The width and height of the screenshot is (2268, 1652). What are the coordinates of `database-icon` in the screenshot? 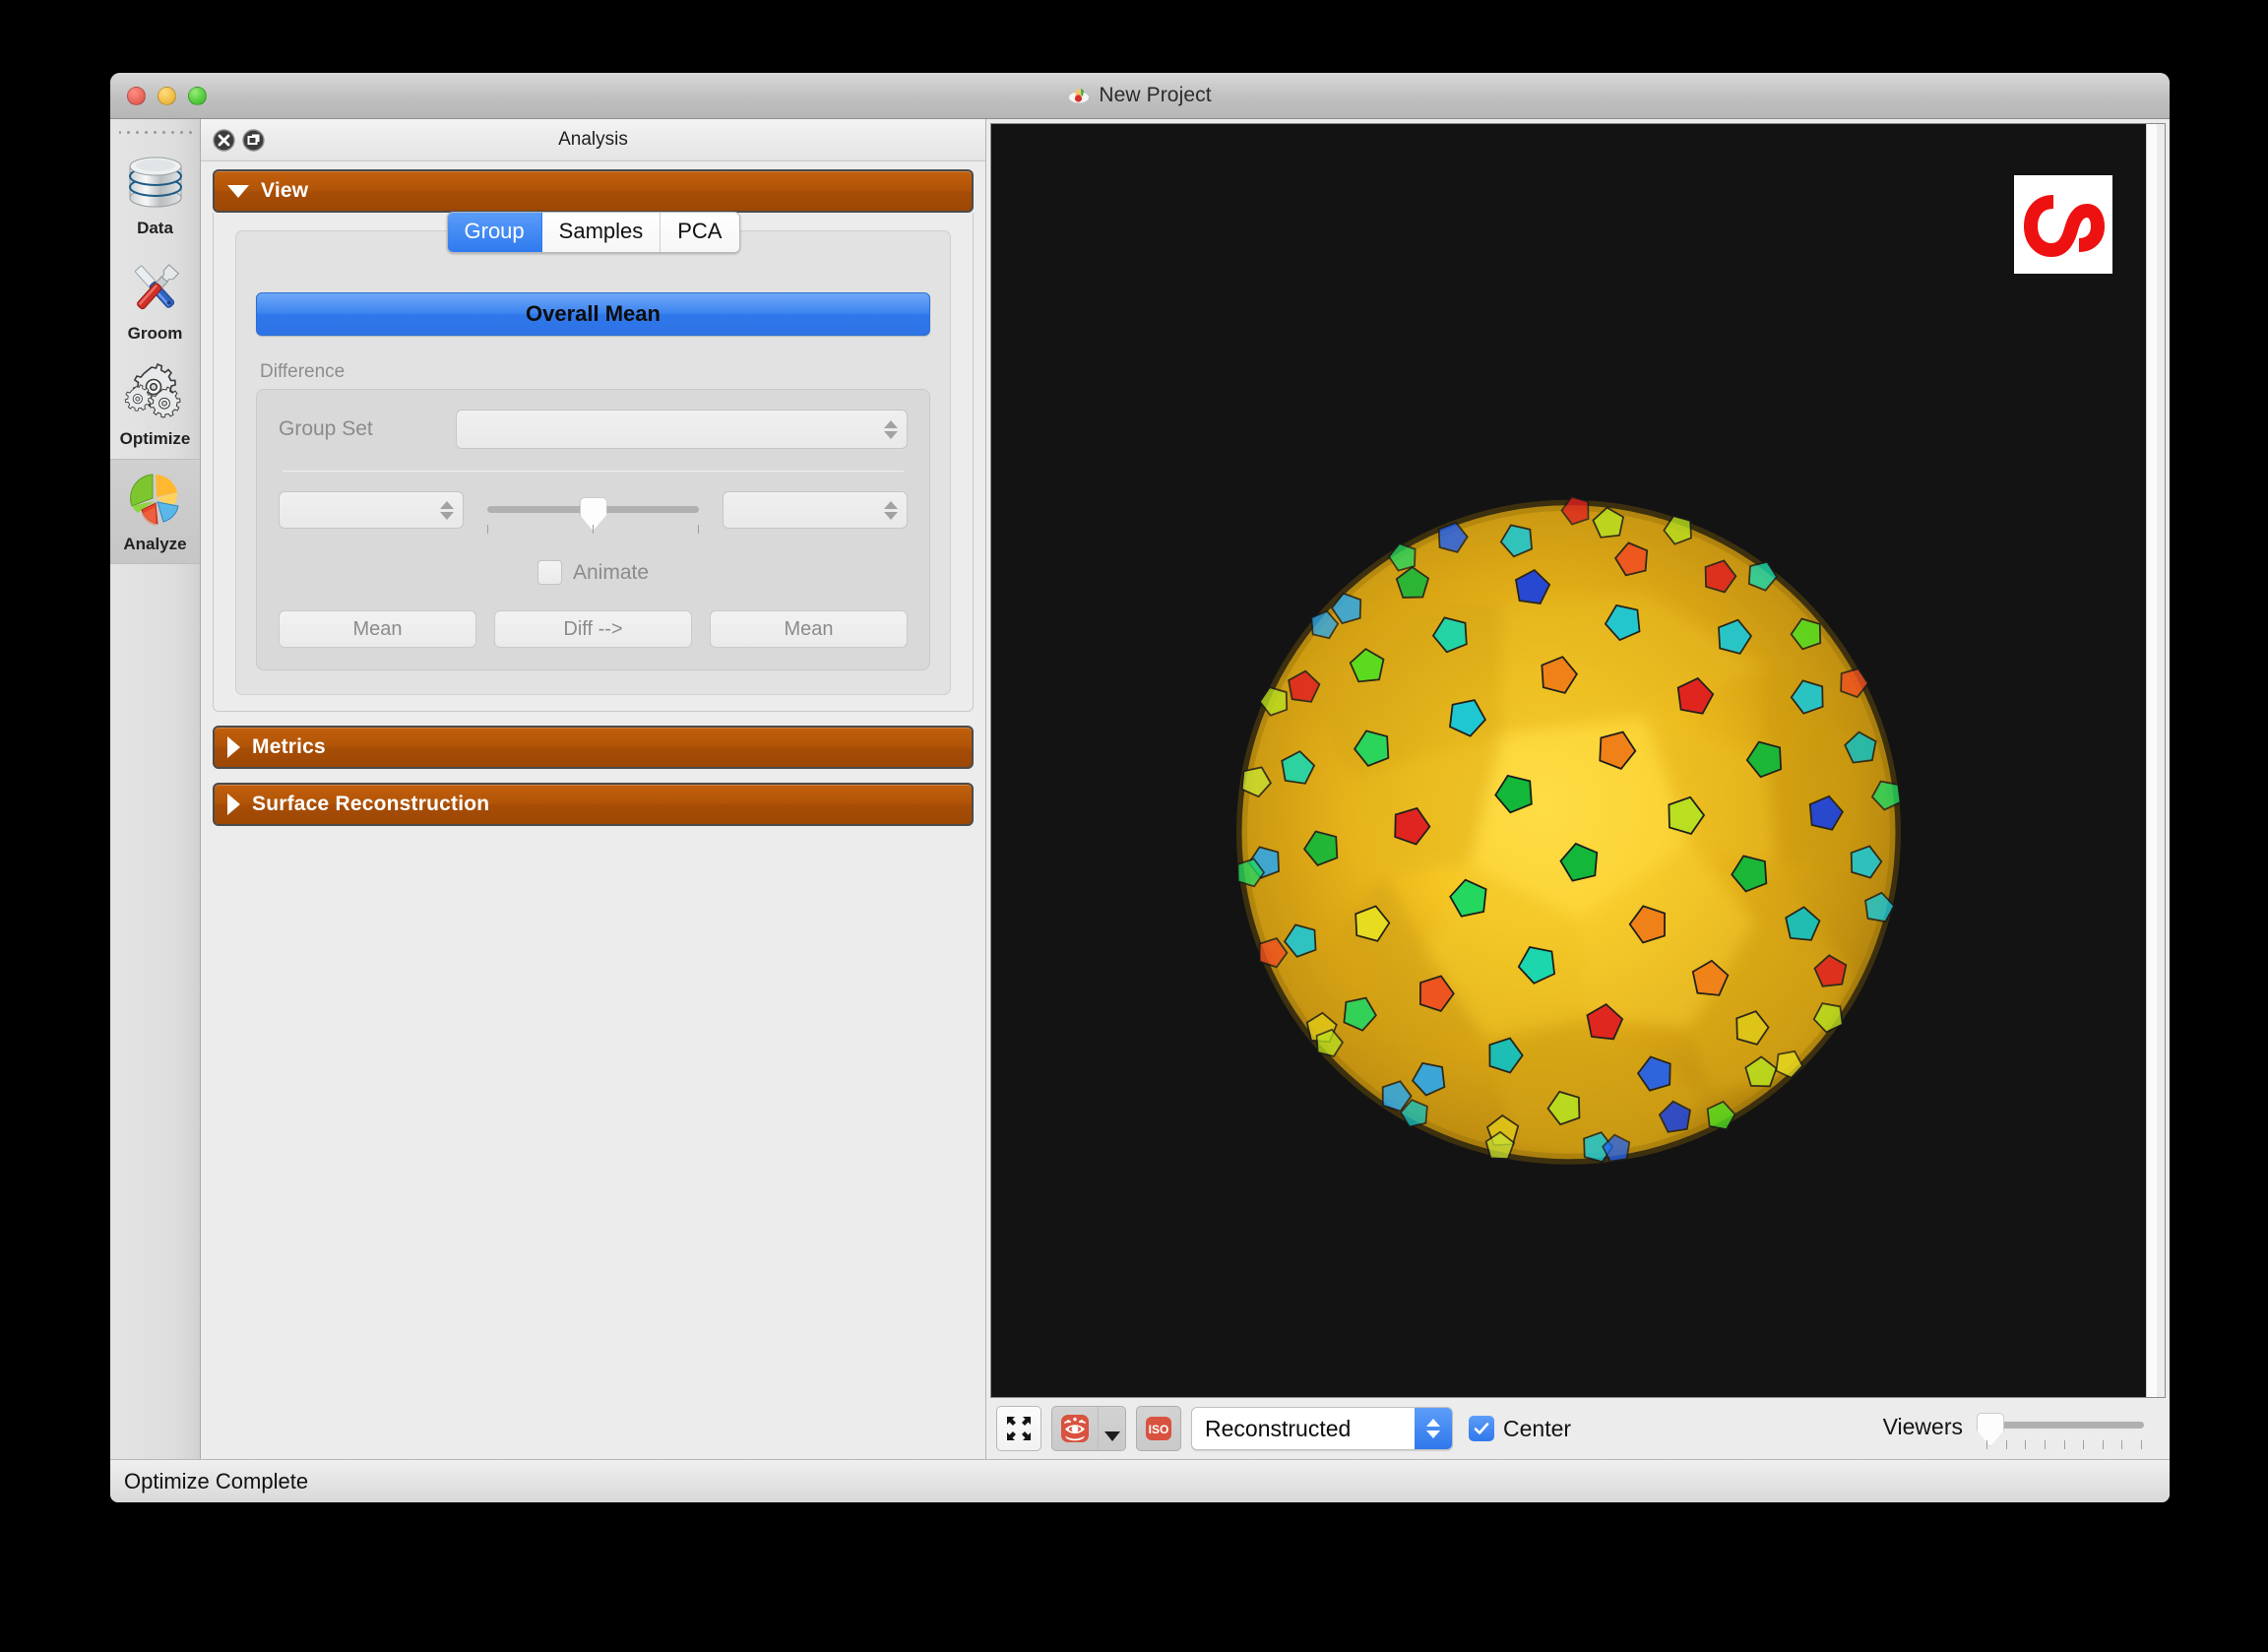 It's located at (155, 183).